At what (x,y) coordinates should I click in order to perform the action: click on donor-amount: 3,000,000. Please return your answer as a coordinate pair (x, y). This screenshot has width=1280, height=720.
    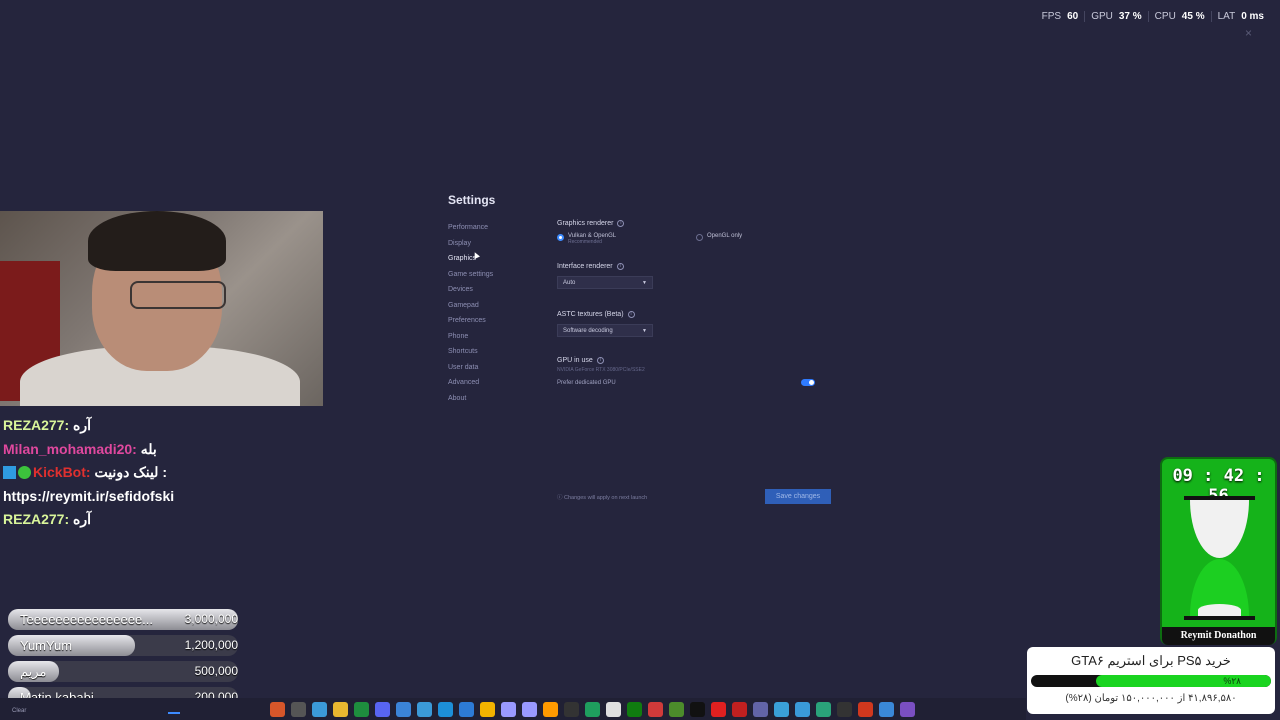
    Looking at the image, I should click on (211, 619).